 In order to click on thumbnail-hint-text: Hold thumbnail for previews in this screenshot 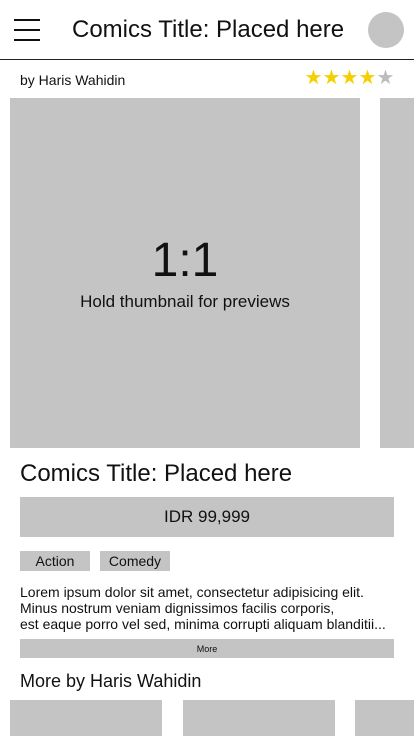, I will do `click(185, 301)`.